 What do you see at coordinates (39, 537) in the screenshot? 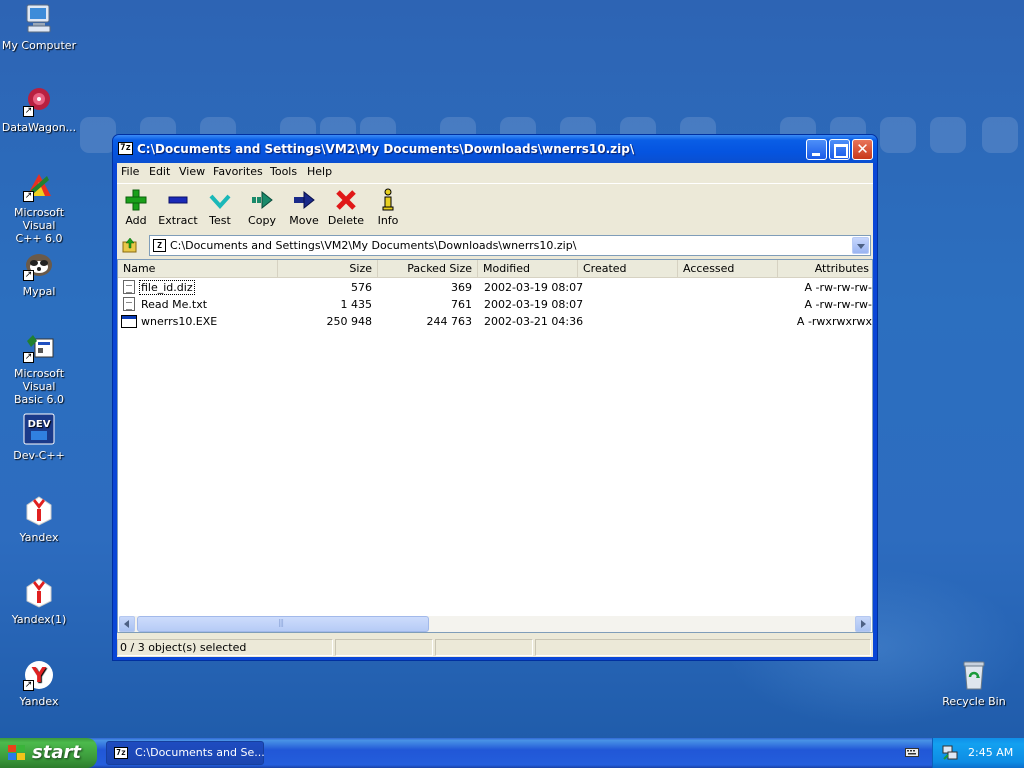
I see `desktop-icon-label: Yandex` at bounding box center [39, 537].